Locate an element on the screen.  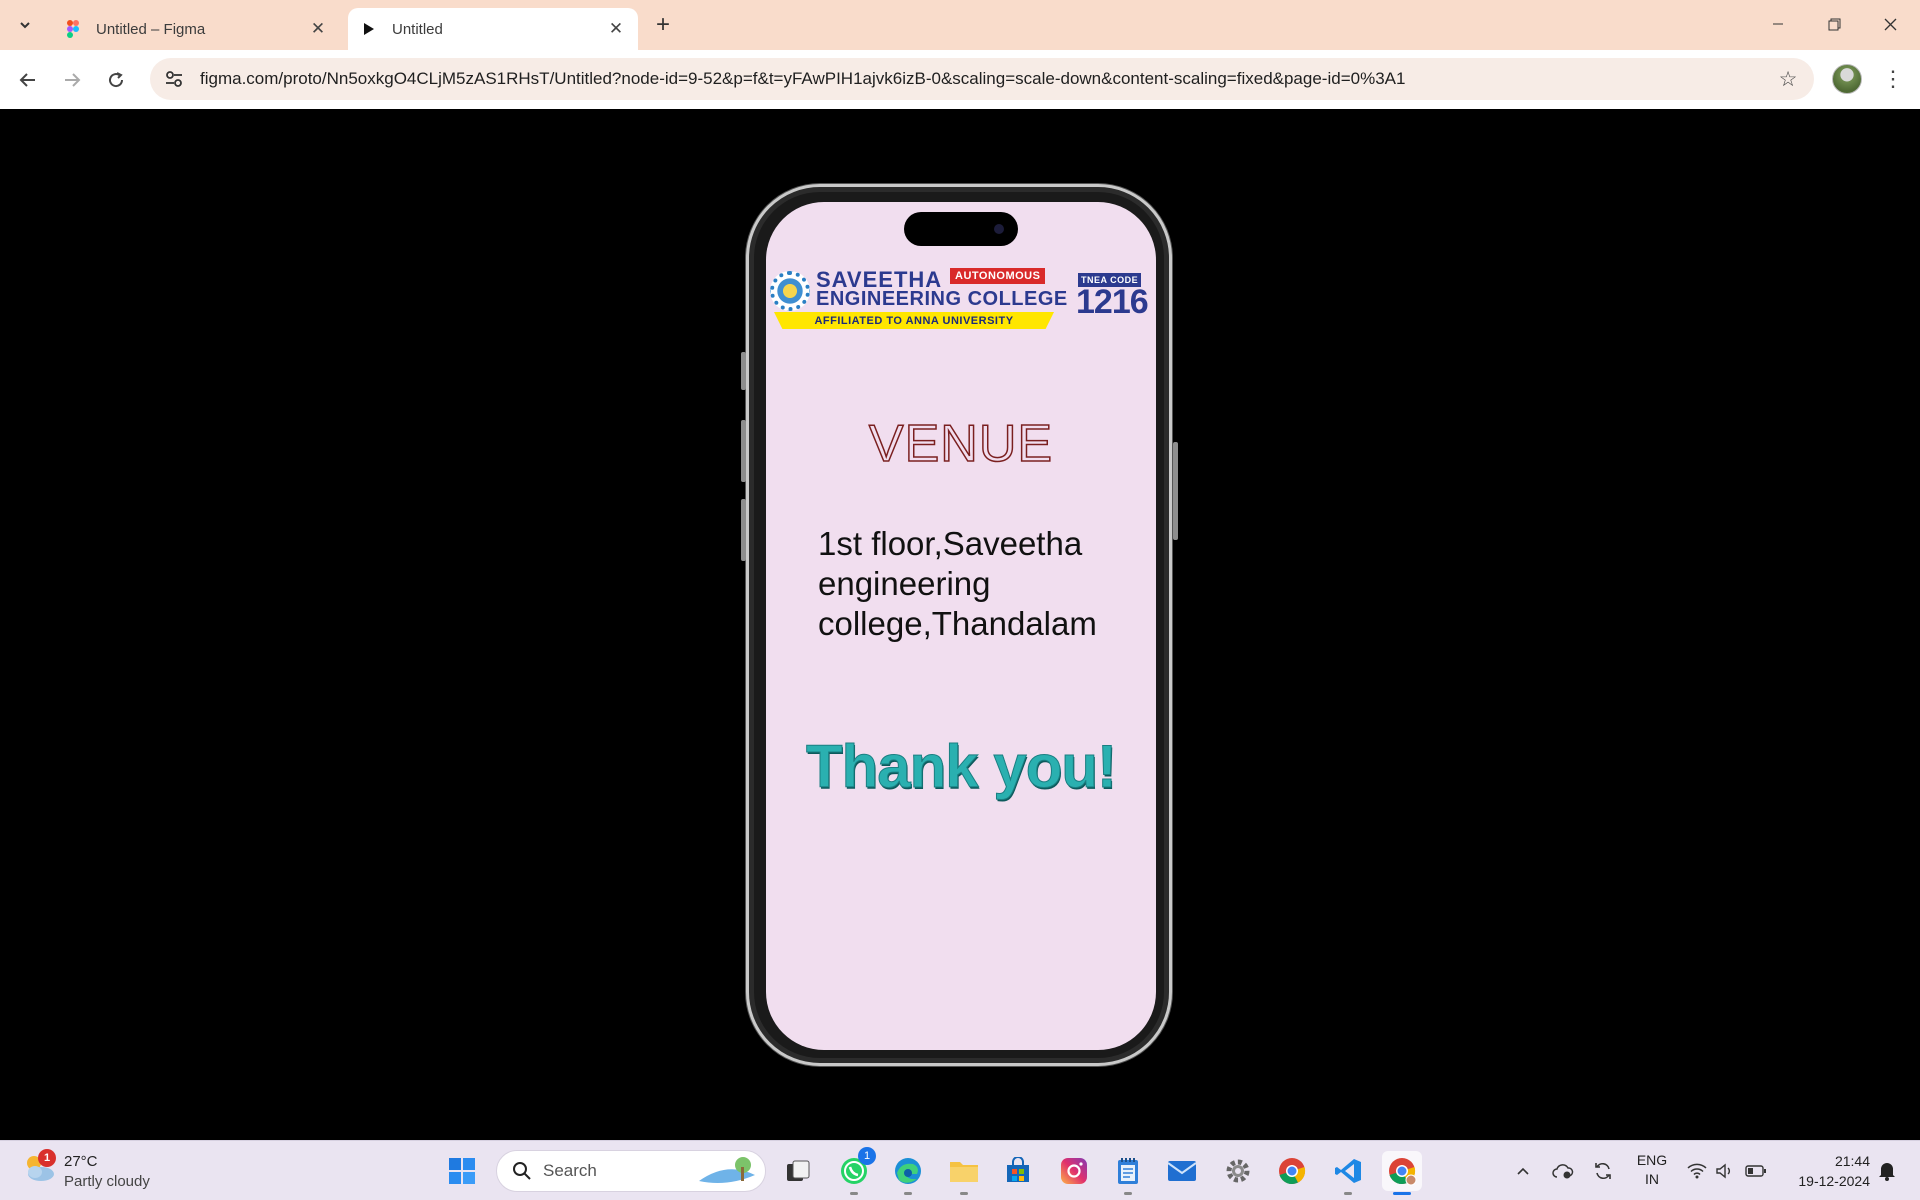
tab-search-button is located at coordinates (25, 25).